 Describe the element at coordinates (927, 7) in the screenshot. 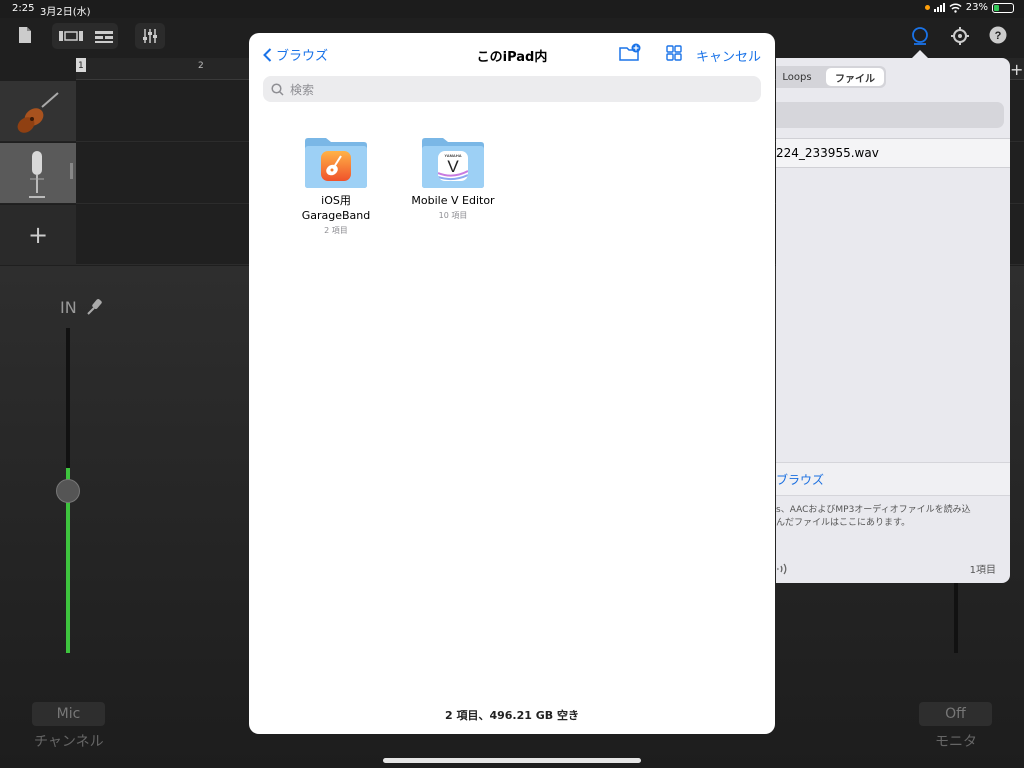

I see `mic-indicator-icon` at that location.